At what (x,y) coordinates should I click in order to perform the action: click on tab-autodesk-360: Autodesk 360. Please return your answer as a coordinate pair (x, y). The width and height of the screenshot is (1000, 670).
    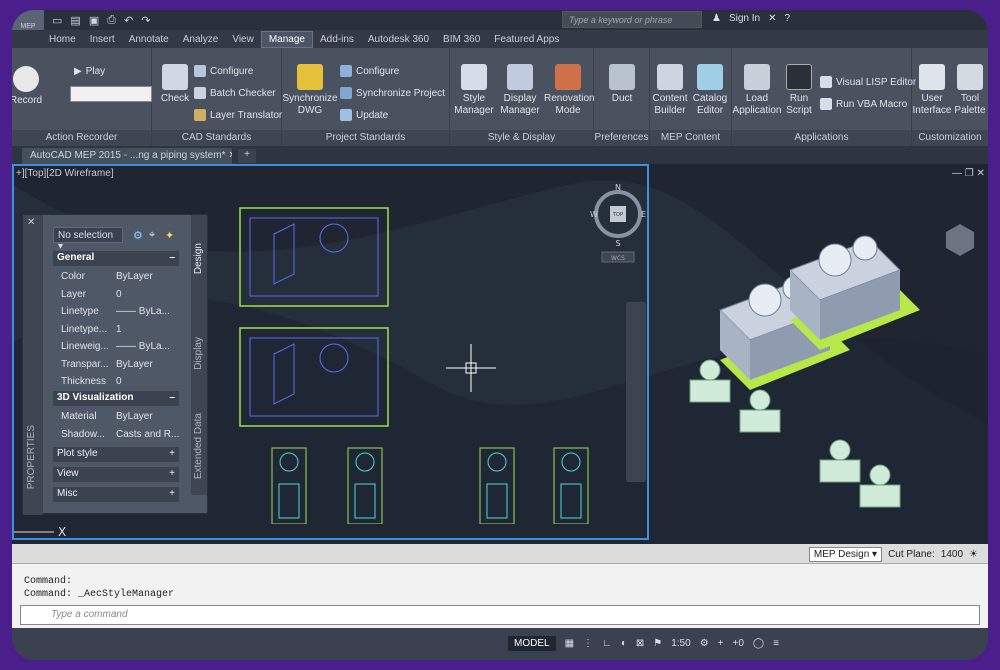
    Looking at the image, I should click on (398, 39).